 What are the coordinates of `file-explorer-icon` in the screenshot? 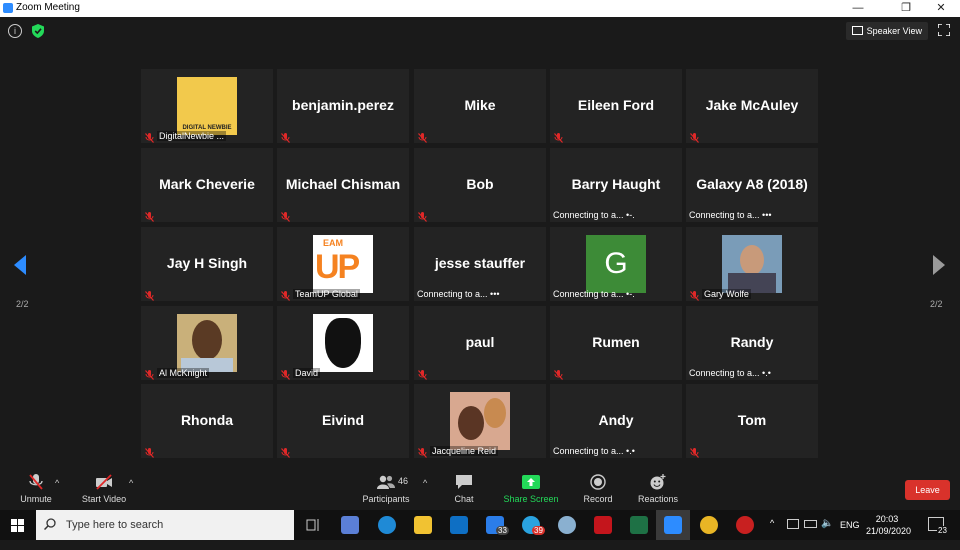 It's located at (423, 525).